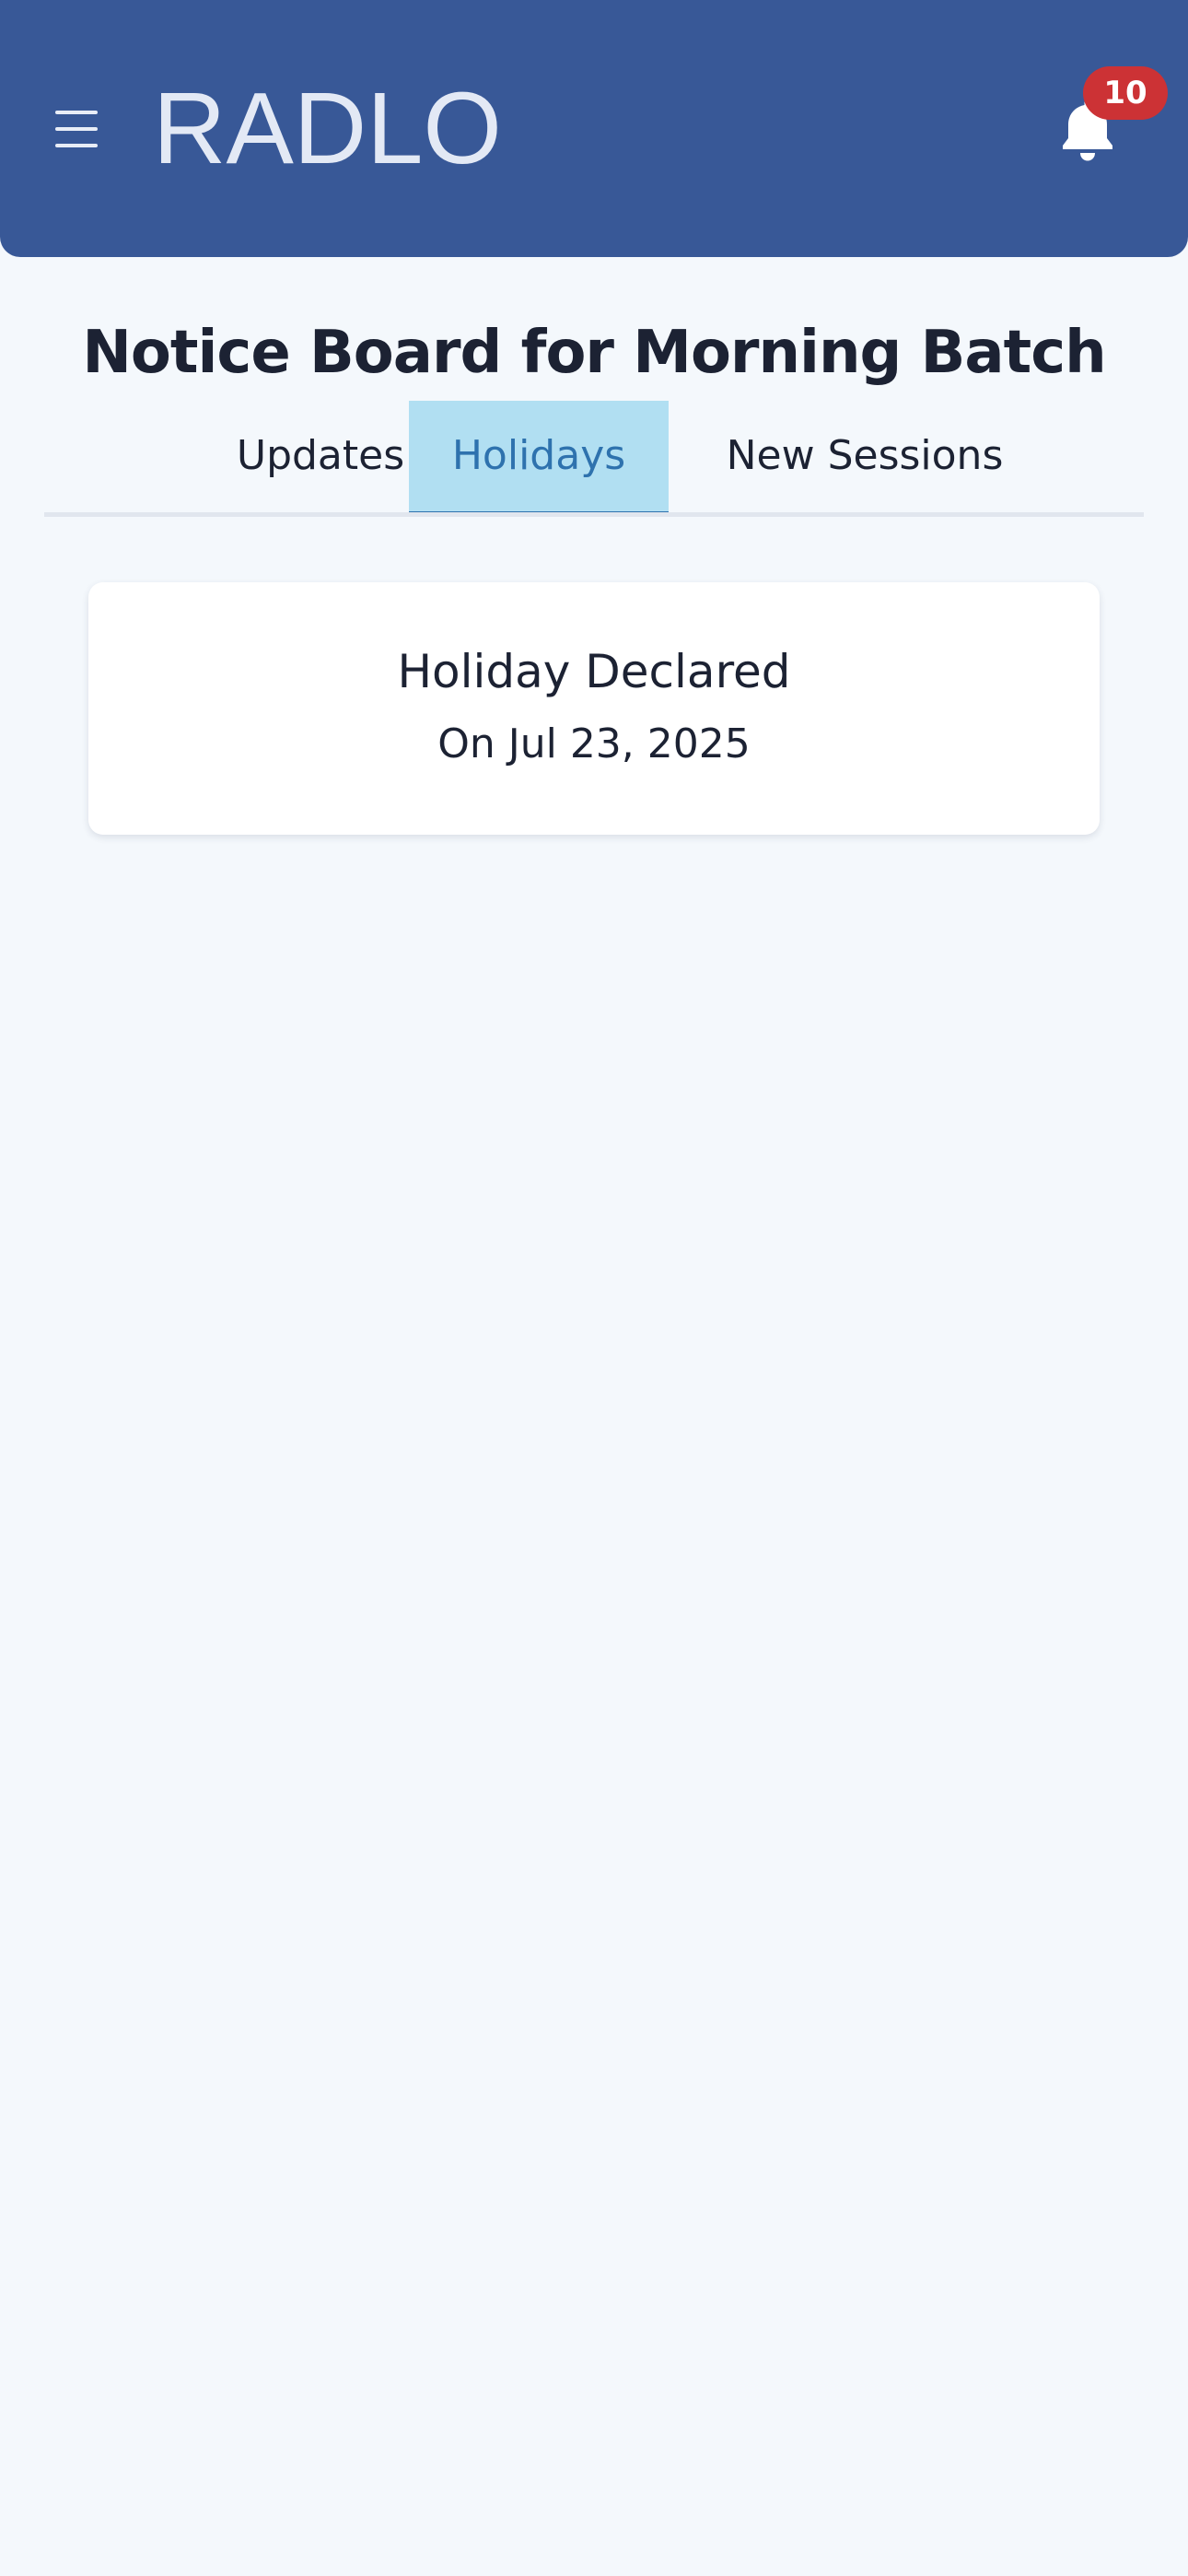 The height and width of the screenshot is (2576, 1188). What do you see at coordinates (327, 128) in the screenshot?
I see `app-title: RADLO` at bounding box center [327, 128].